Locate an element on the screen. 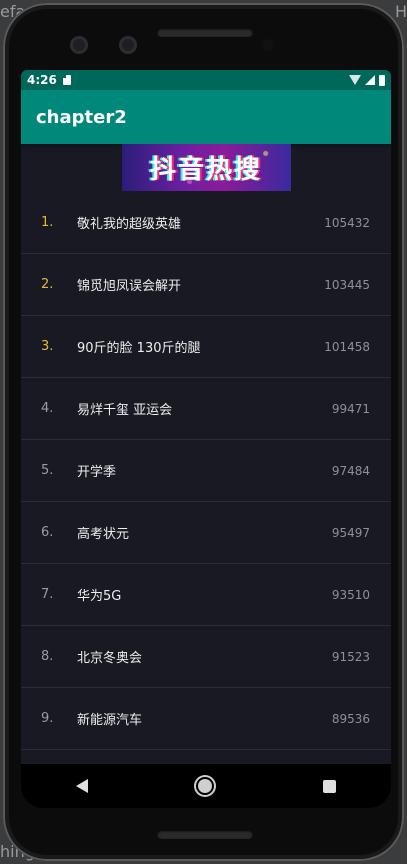 The height and width of the screenshot is (864, 407). sd-card-icon is located at coordinates (66, 80).